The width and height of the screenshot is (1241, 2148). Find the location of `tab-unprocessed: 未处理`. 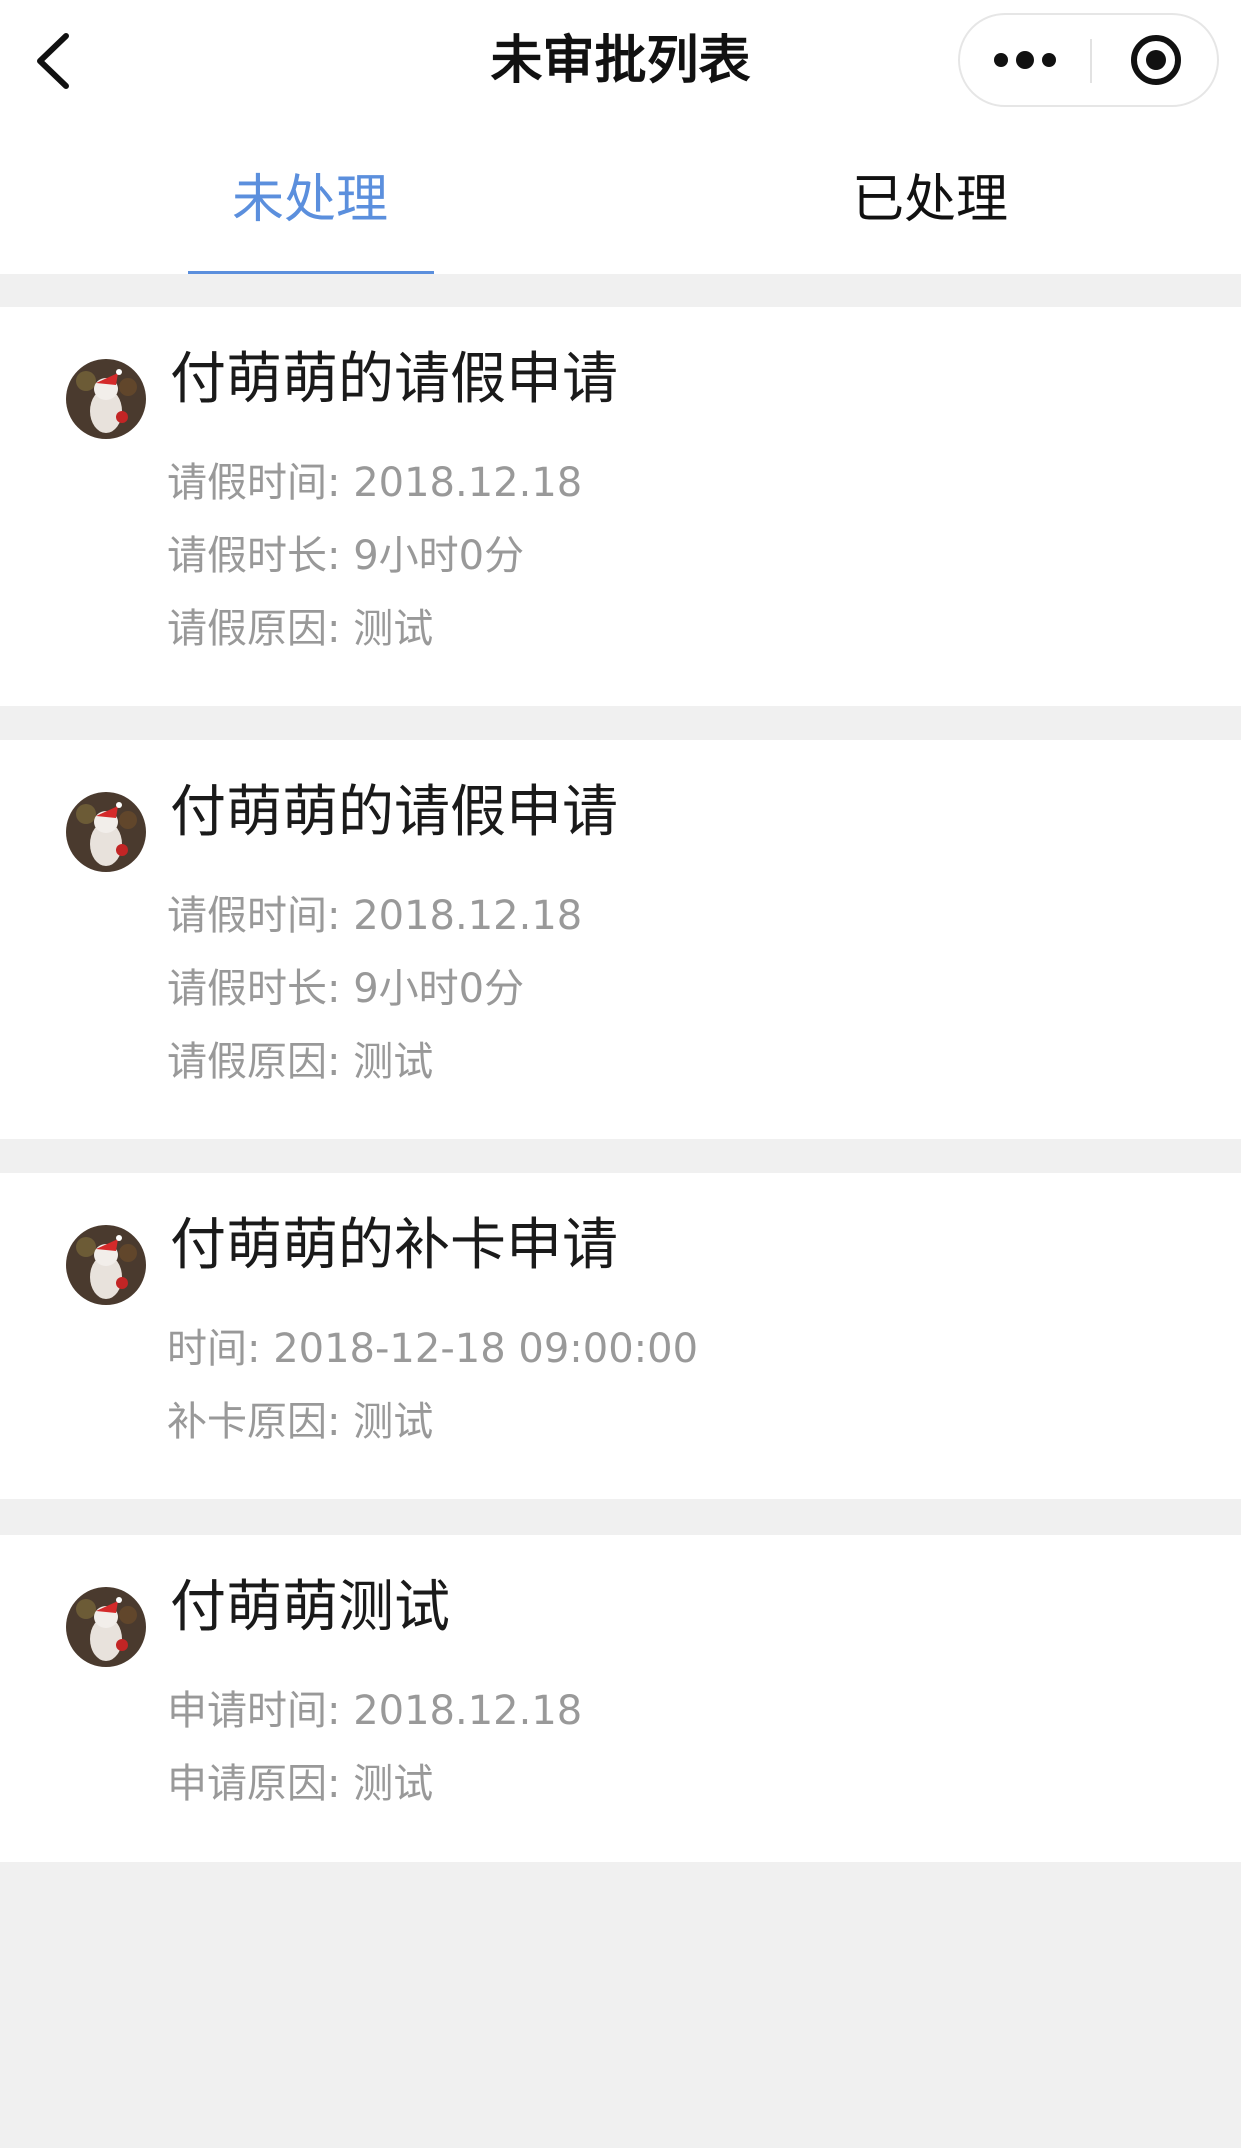

tab-unprocessed: 未处理 is located at coordinates (310, 199).